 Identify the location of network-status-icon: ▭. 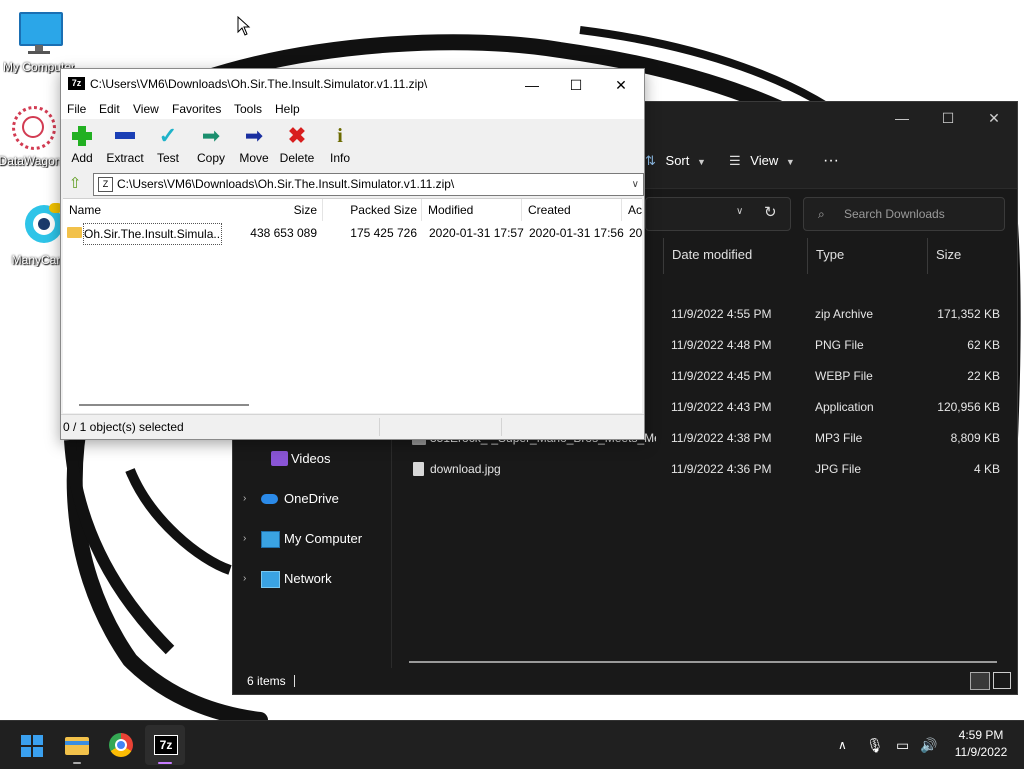
(902, 745).